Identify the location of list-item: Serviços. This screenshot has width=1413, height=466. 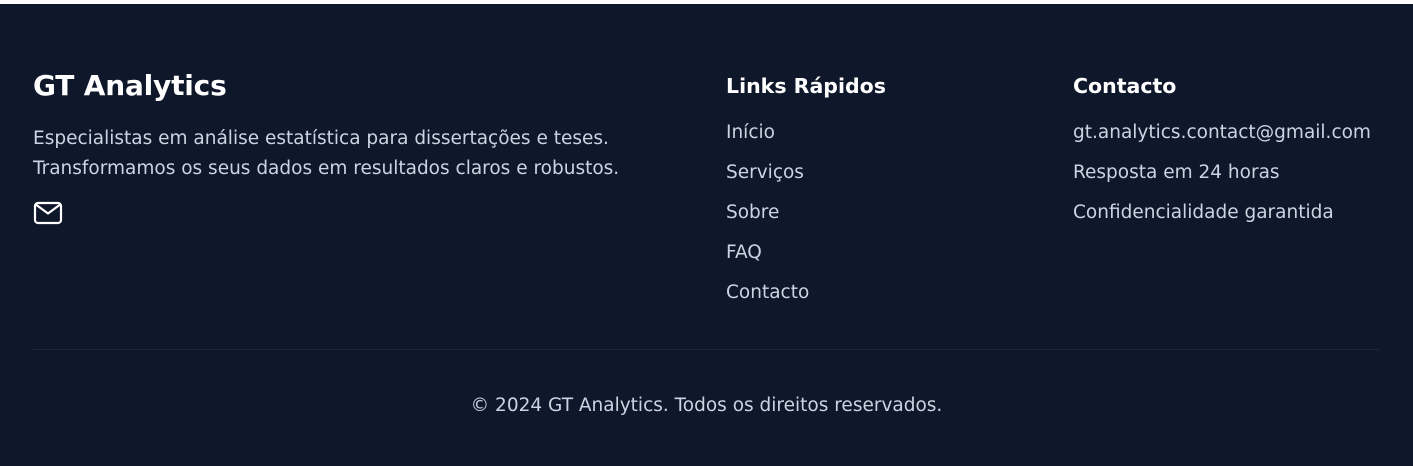
(876, 173).